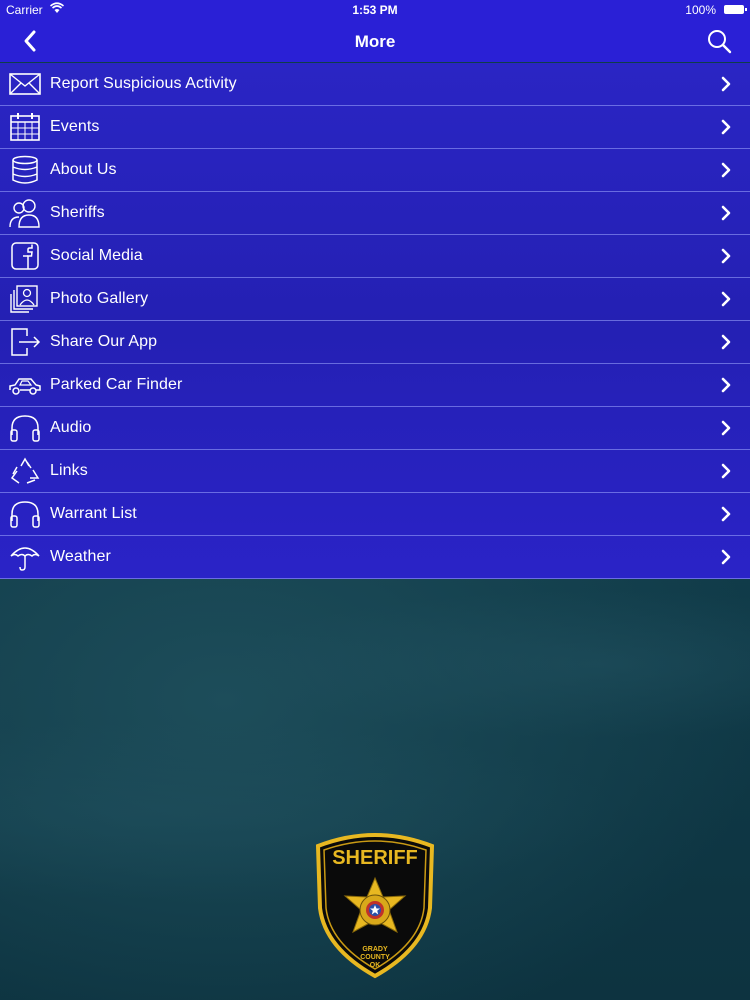 The image size is (750, 1000). Describe the element at coordinates (375, 170) in the screenshot. I see `menu-item-about-us: About Us` at that location.